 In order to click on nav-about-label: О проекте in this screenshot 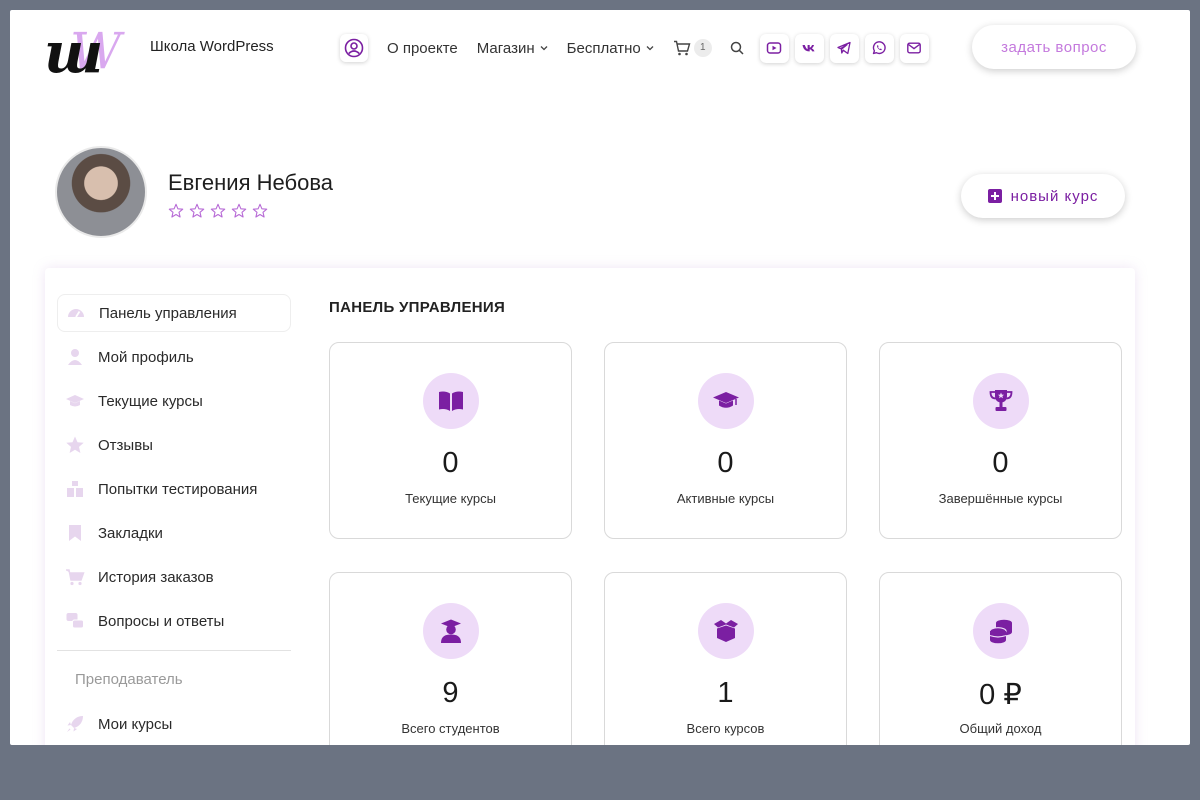, I will do `click(422, 48)`.